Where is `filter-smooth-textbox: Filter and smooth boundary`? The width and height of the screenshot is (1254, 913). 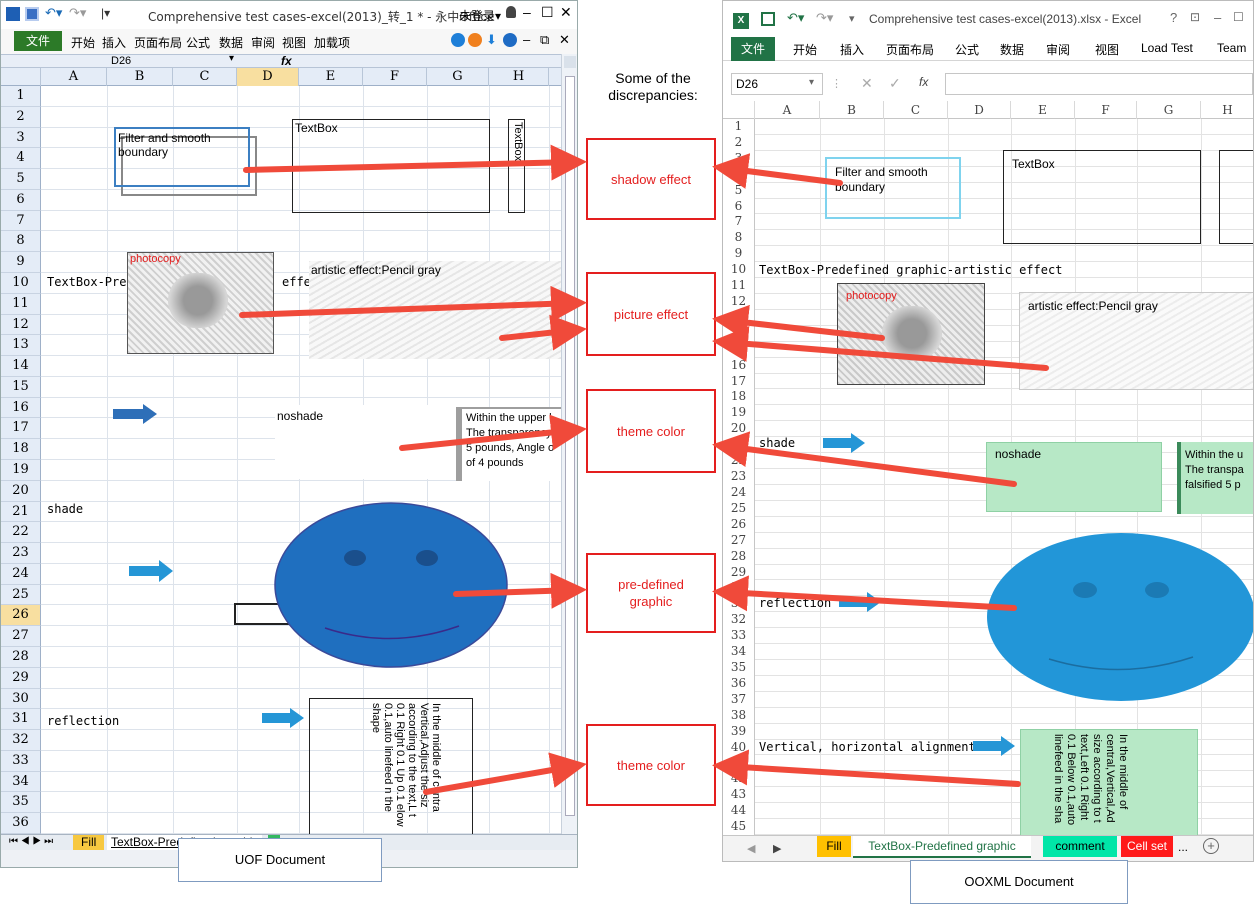
filter-smooth-textbox: Filter and smooth boundary is located at coordinates (182, 157).